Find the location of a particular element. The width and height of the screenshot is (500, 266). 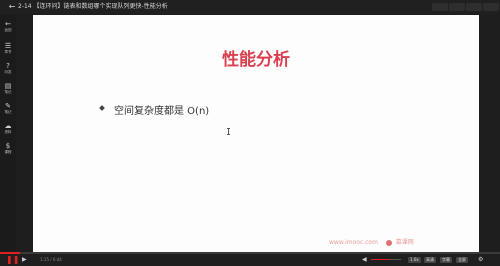

list-icon: ☰ is located at coordinates (8, 46).